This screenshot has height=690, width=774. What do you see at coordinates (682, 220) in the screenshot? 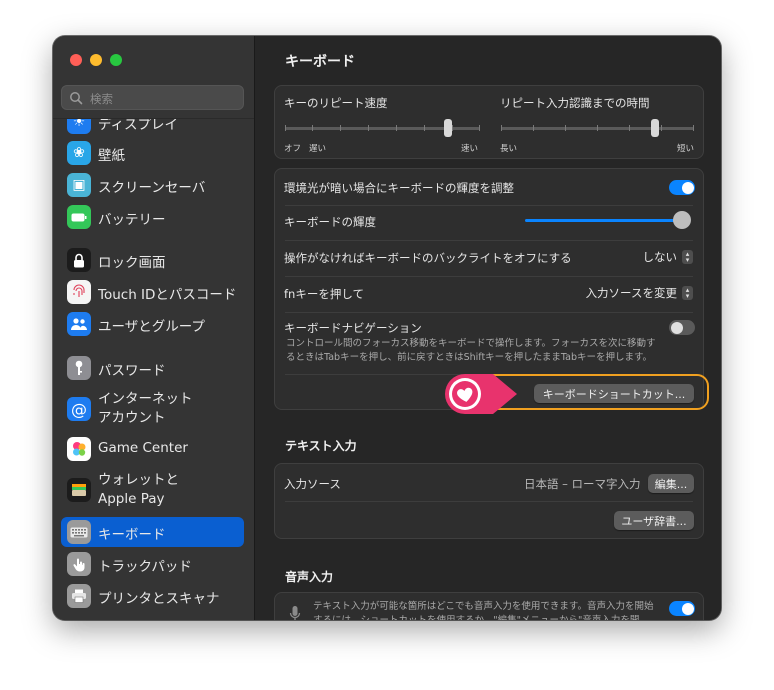
I see `keyboard-brightness-knob` at bounding box center [682, 220].